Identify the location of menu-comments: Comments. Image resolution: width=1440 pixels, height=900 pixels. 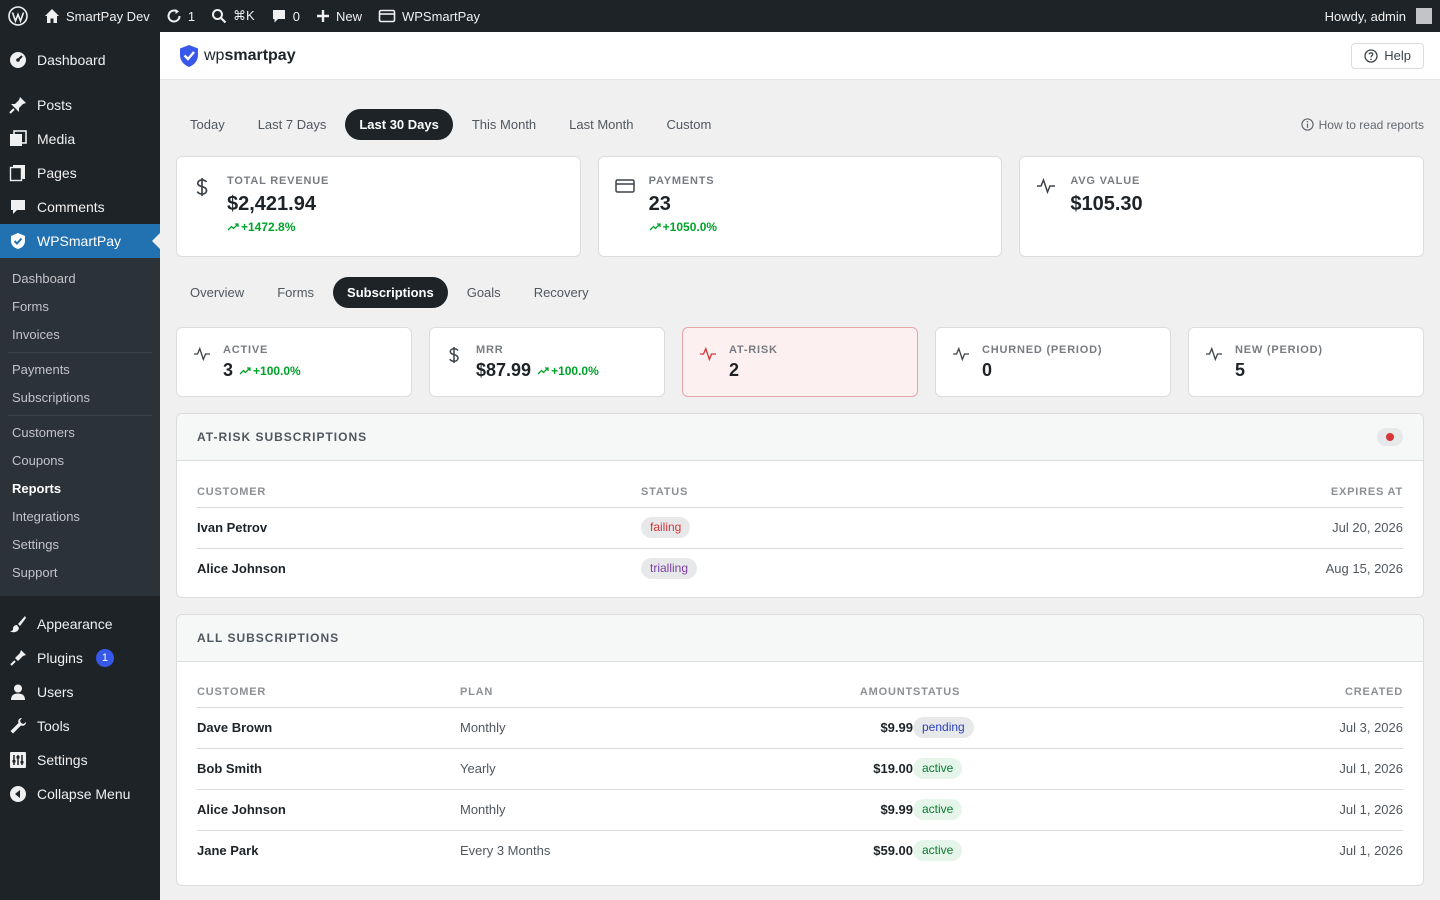
(80, 207).